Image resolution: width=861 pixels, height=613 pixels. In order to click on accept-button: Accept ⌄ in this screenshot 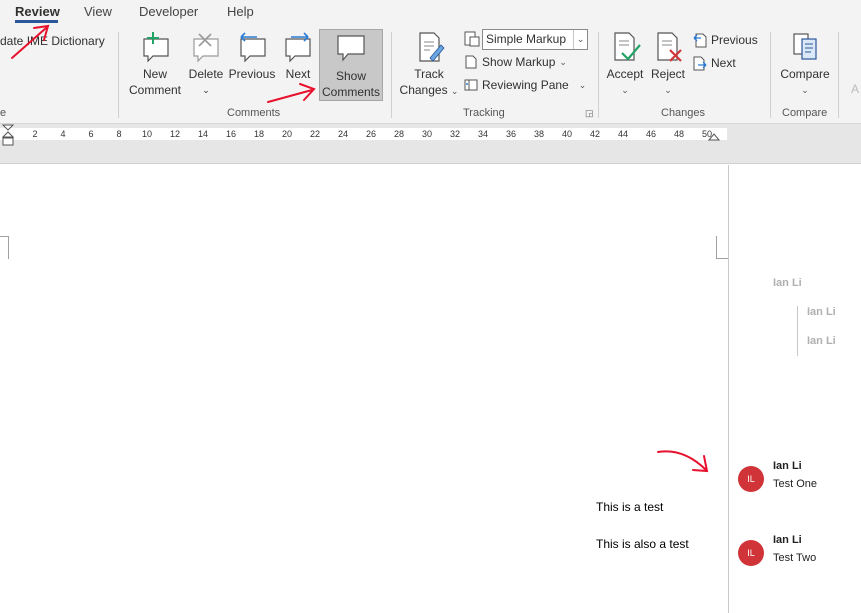, I will do `click(625, 64)`.